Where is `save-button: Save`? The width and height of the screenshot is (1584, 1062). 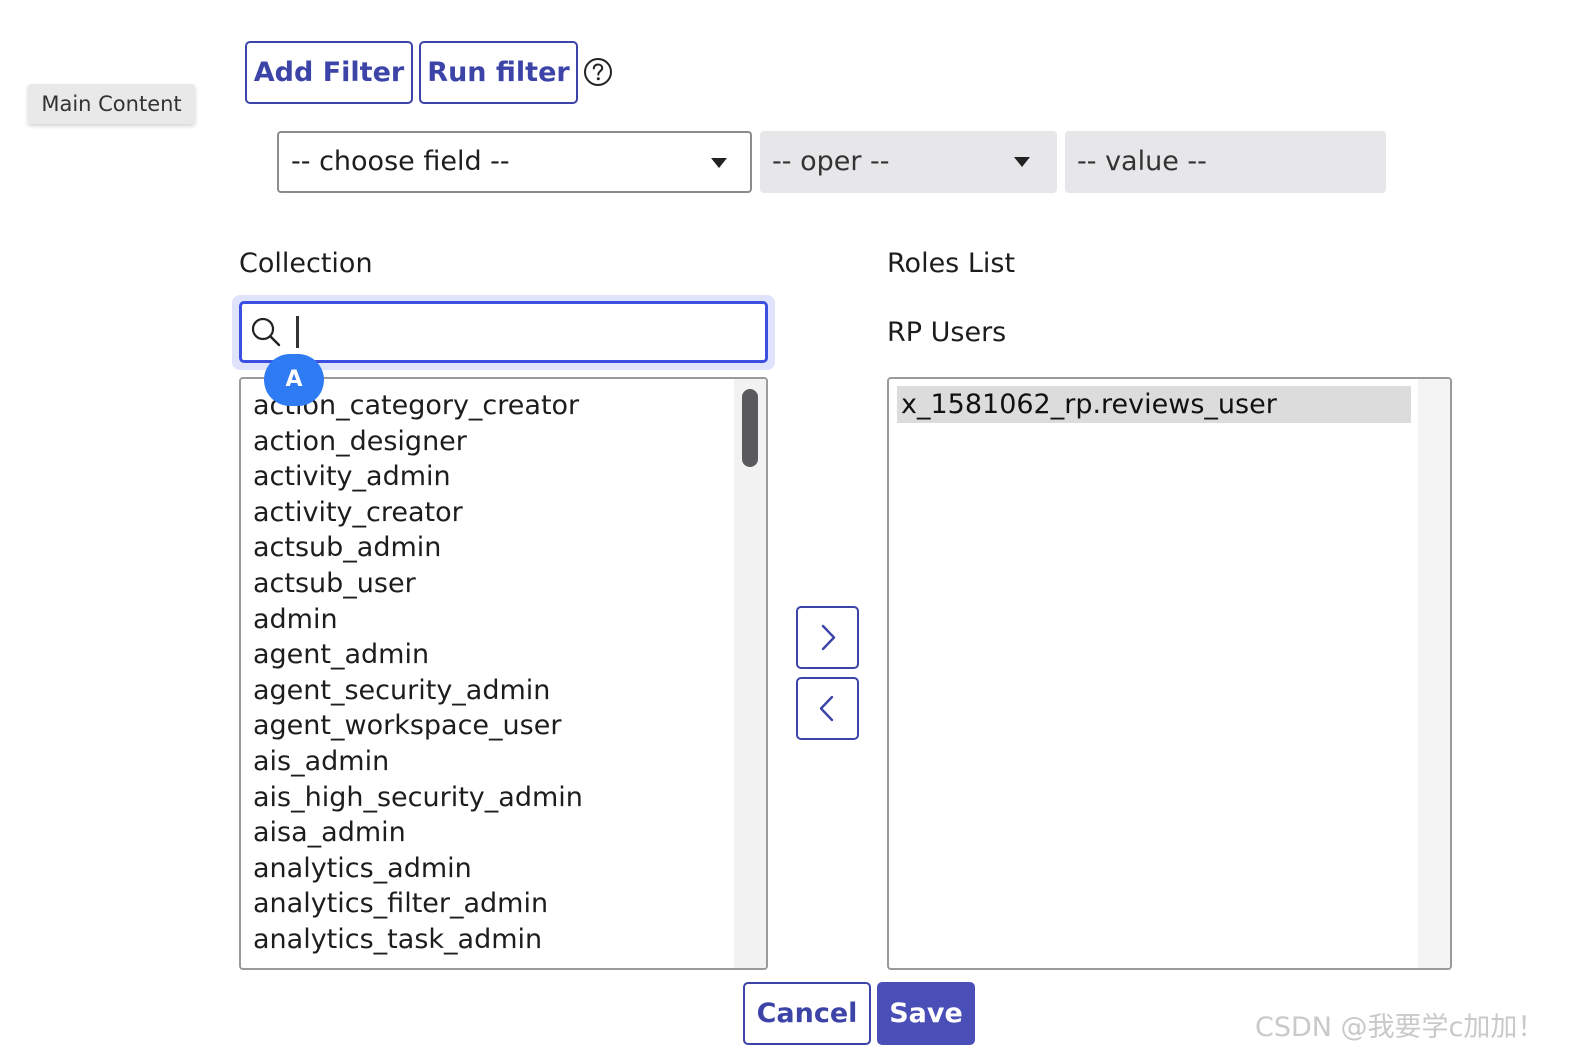
save-button: Save is located at coordinates (926, 1013).